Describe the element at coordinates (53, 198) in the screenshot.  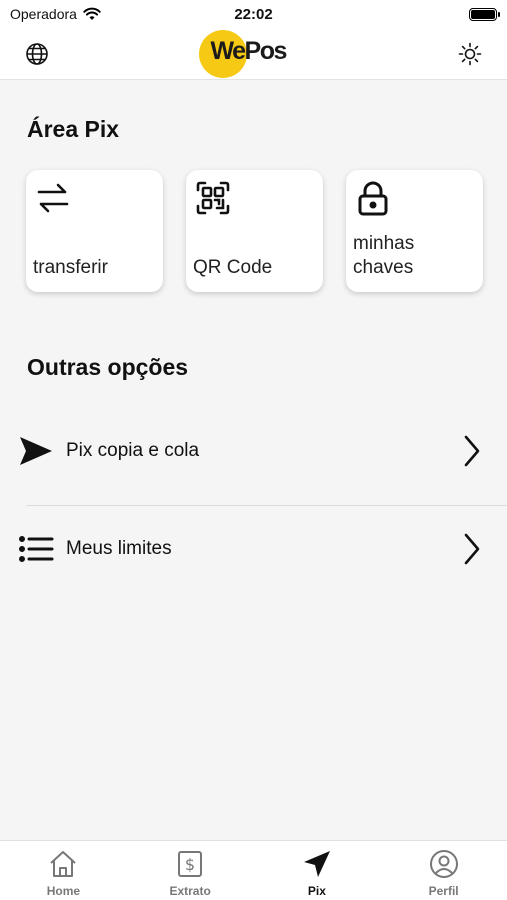
I see `transfer-arrows-icon` at that location.